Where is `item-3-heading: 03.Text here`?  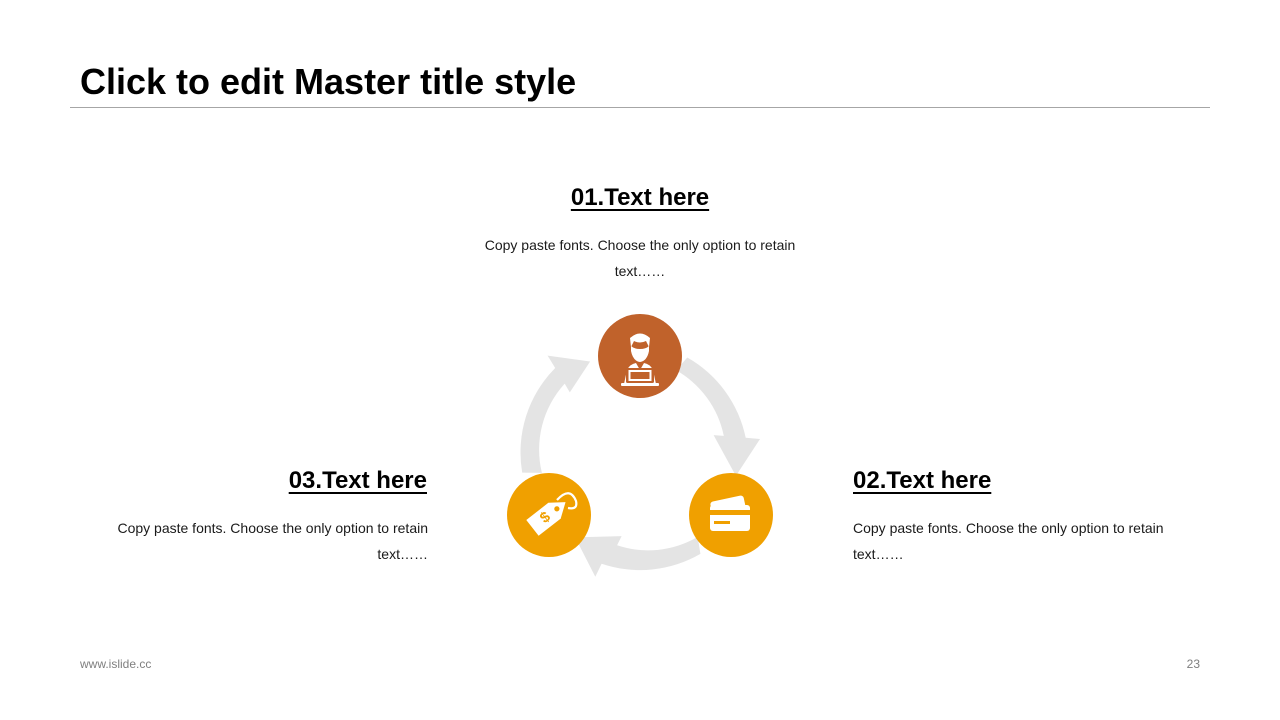 item-3-heading: 03.Text here is located at coordinates (357, 480).